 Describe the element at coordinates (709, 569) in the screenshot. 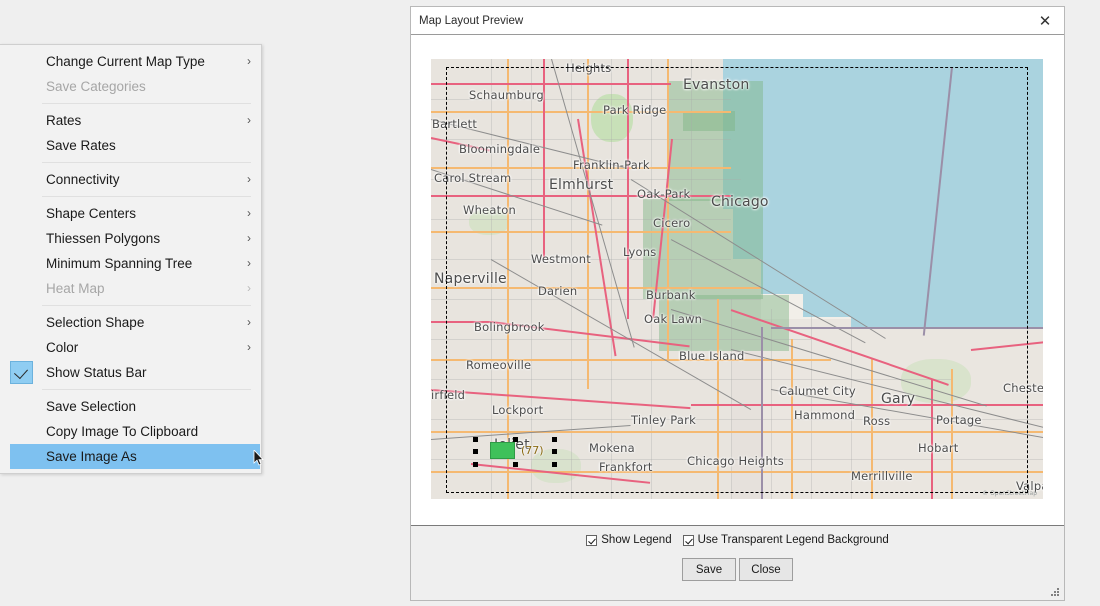

I see `save-button: Save` at that location.